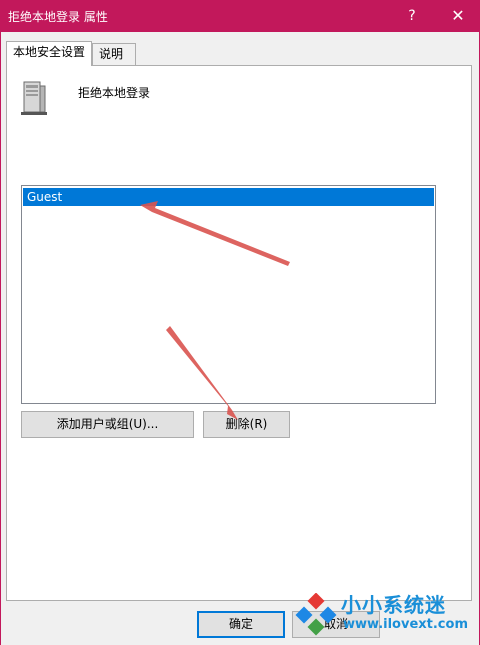 The image size is (480, 645). What do you see at coordinates (405, 624) in the screenshot?
I see `watermark-url: www.ilovext.com` at bounding box center [405, 624].